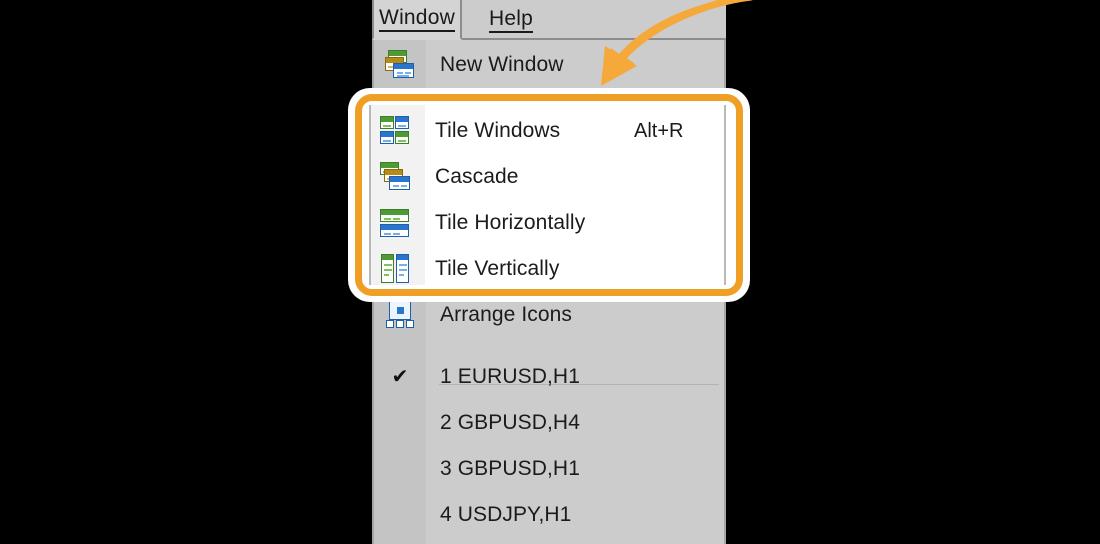 The width and height of the screenshot is (1100, 544). I want to click on menu-item-label: 2 GBPUSD,H4, so click(510, 422).